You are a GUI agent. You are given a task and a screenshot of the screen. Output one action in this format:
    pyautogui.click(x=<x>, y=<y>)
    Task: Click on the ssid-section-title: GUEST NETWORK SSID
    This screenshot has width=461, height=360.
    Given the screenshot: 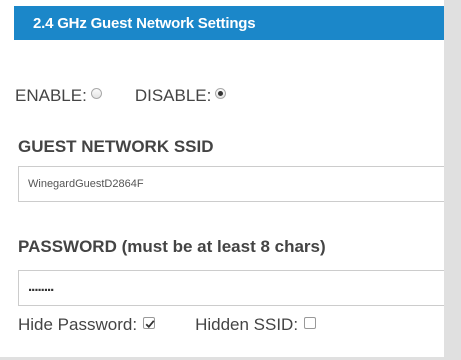 What is the action you would take?
    pyautogui.click(x=116, y=146)
    